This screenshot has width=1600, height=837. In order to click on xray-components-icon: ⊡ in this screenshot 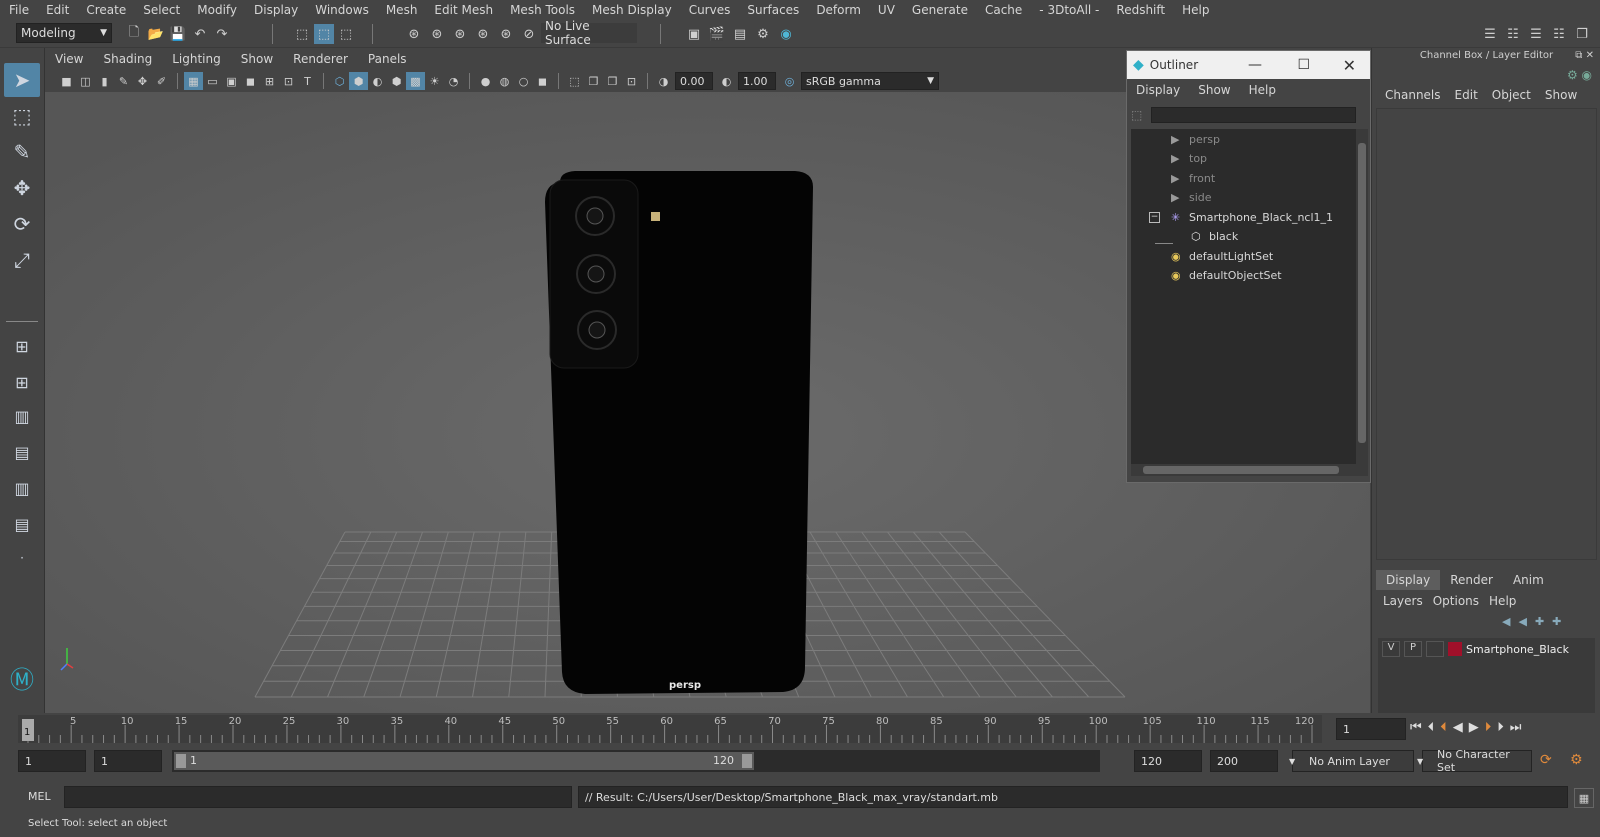, I will do `click(631, 81)`.